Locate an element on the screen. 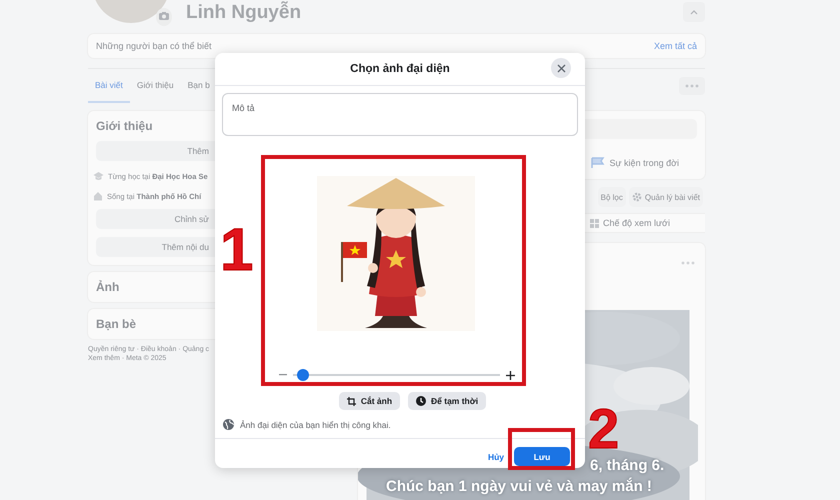 Image resolution: width=840 pixels, height=500 pixels. card-title: Giới thiệu is located at coordinates (125, 126).